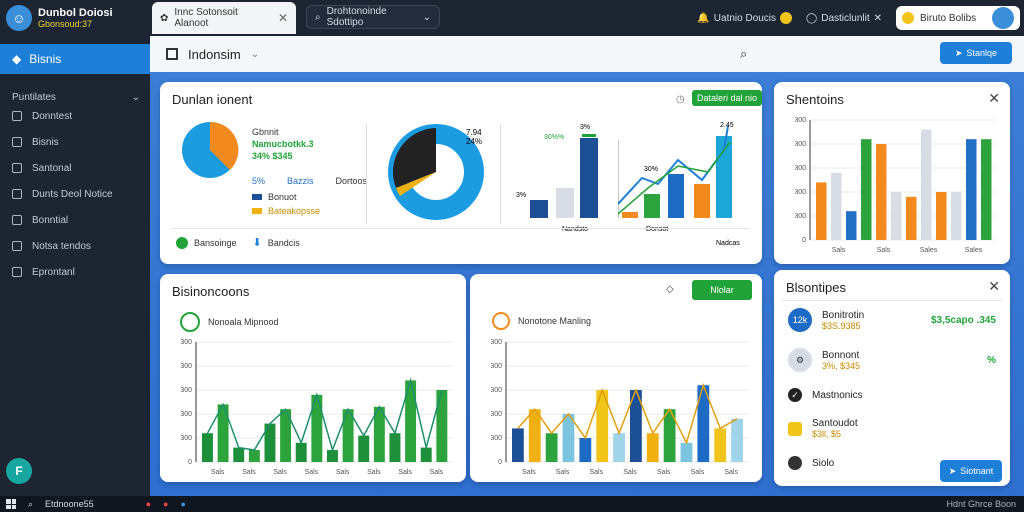 The image size is (1024, 512). I want to click on sidebar-item: Dunts Deol Notice, so click(75, 194).